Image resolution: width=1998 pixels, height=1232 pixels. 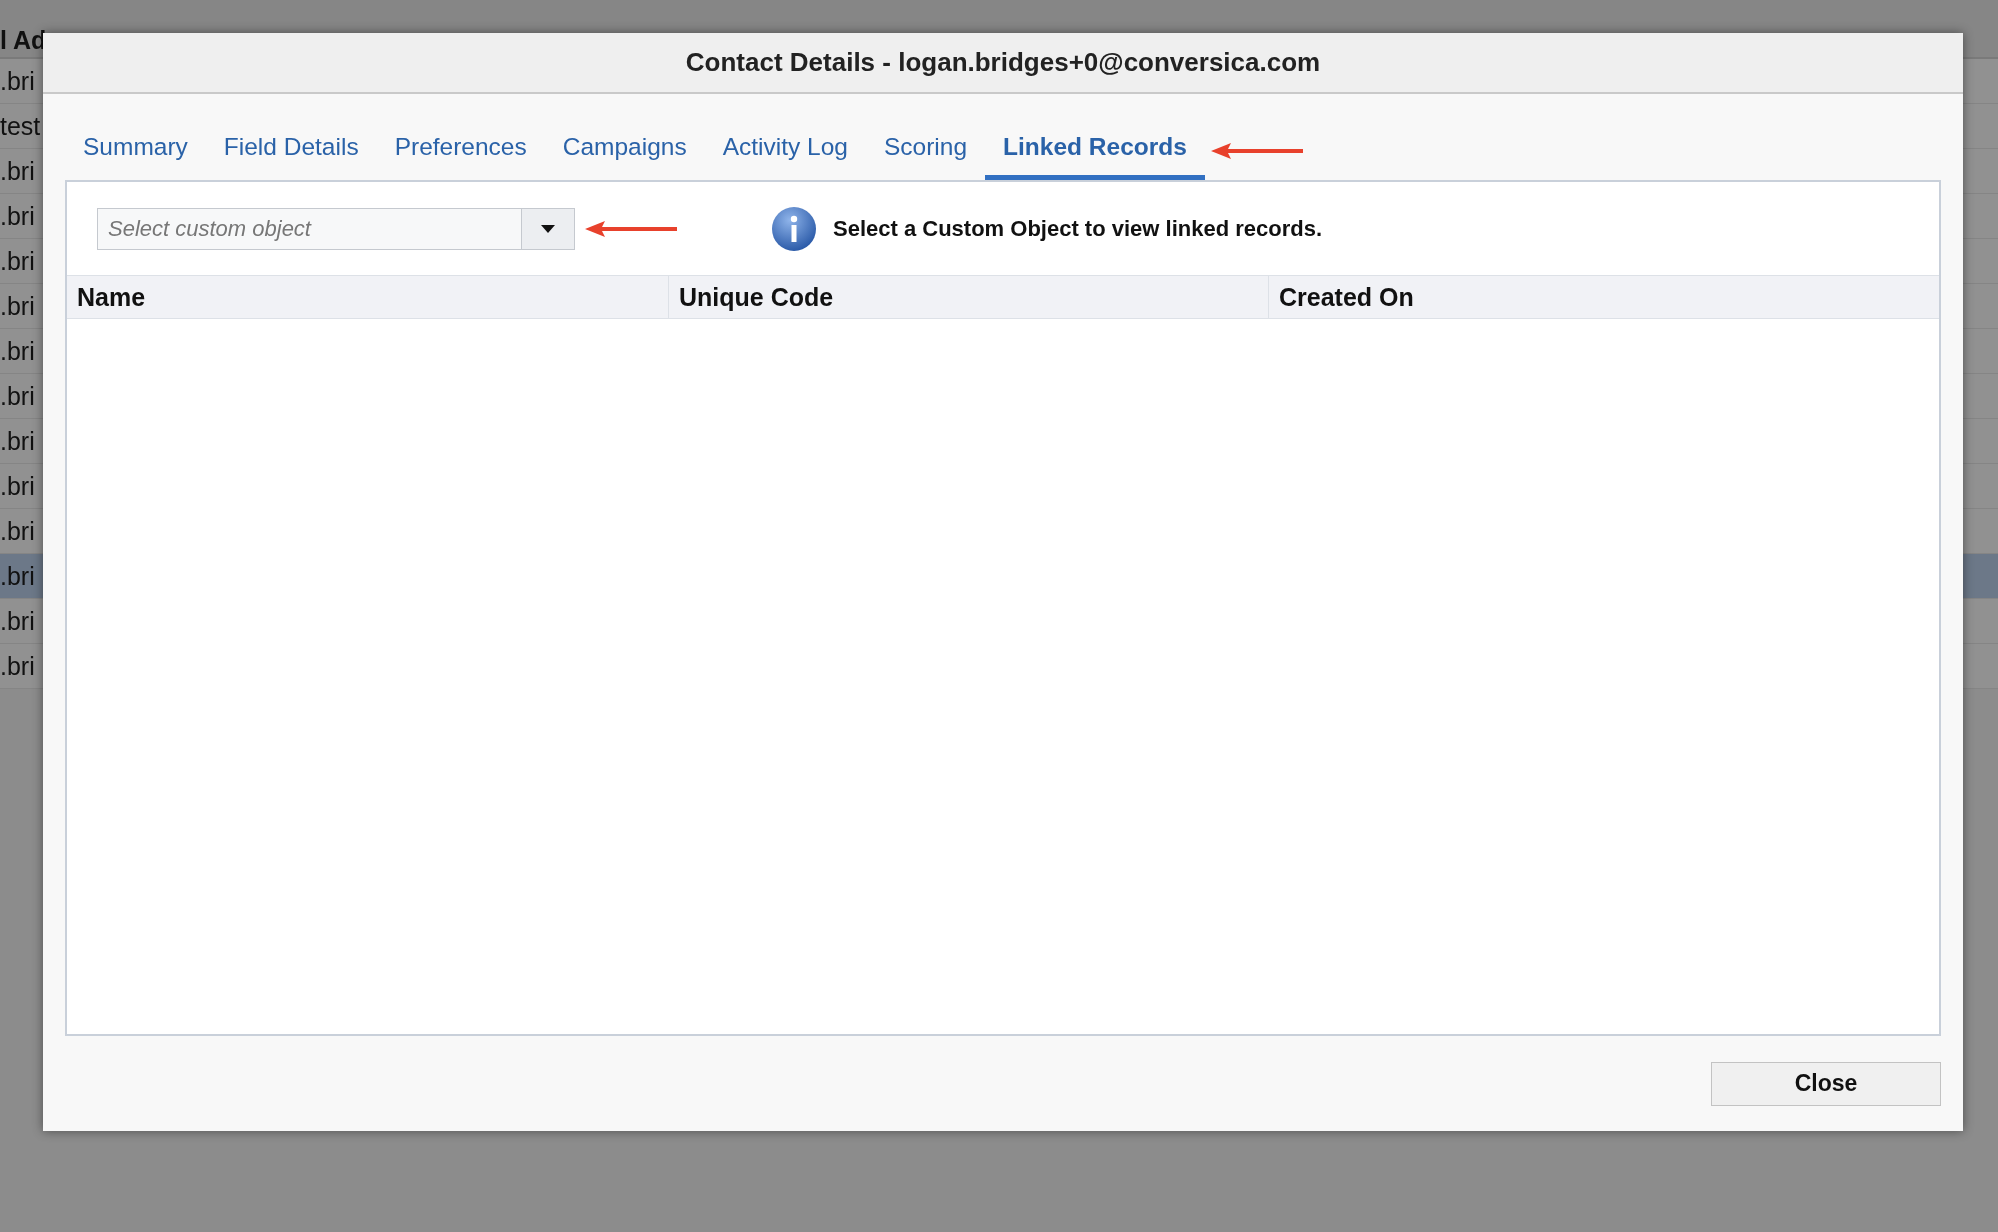 What do you see at coordinates (20, 126) in the screenshot?
I see `table-cell: test` at bounding box center [20, 126].